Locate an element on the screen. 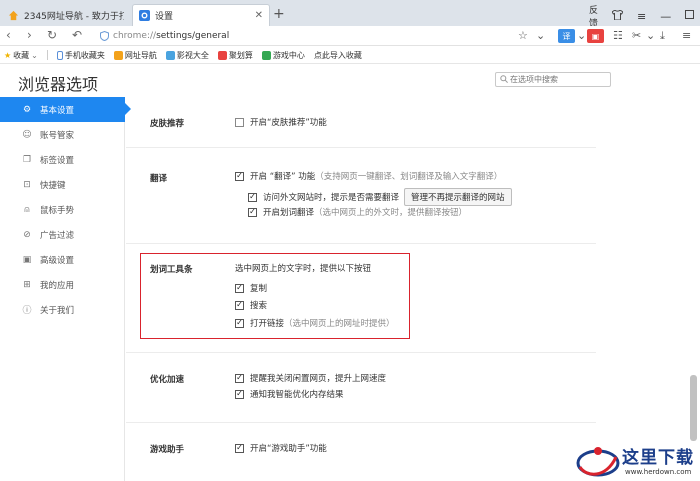  manage-sites-button: 管理不再提示翻译的网站 is located at coordinates (458, 197).